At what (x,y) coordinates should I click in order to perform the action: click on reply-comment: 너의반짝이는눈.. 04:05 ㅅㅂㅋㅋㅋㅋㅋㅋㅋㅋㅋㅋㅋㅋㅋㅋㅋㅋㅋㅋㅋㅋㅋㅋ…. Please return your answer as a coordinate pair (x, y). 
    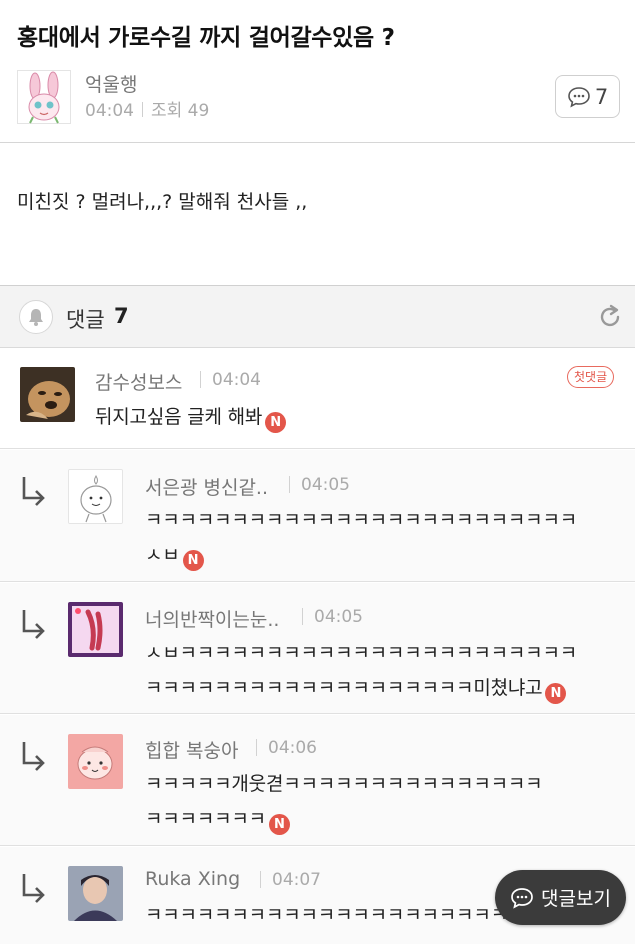
    Looking at the image, I should click on (317, 648).